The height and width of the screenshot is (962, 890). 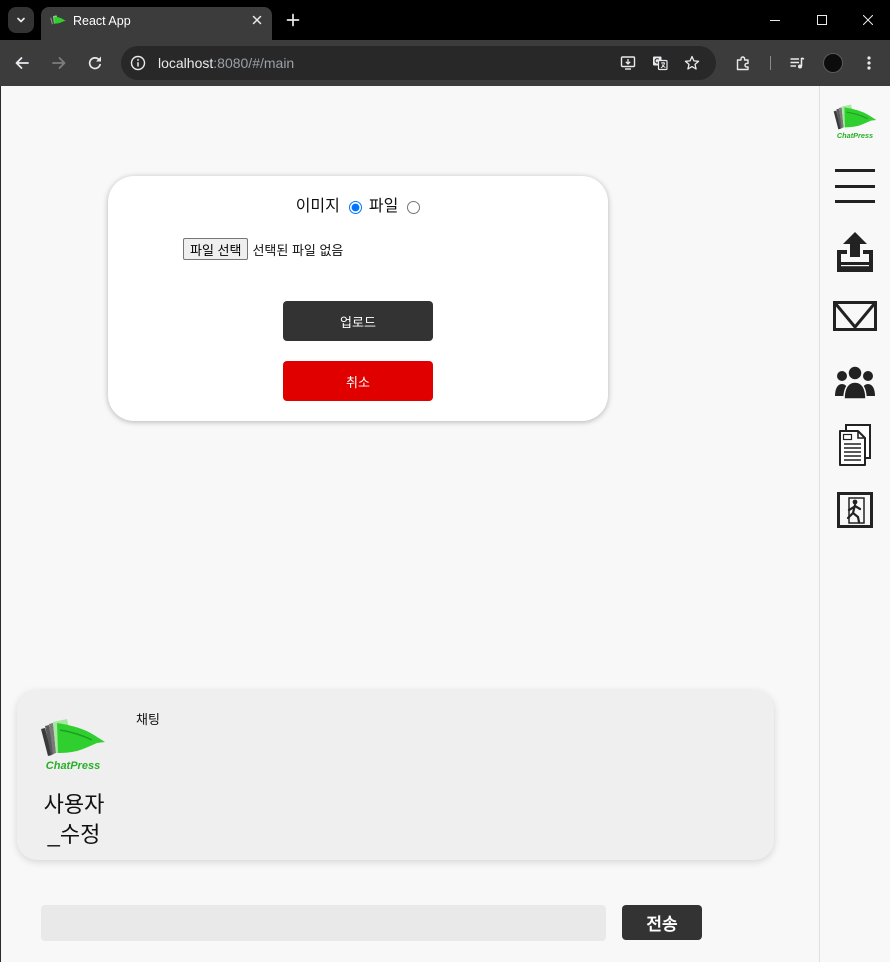 What do you see at coordinates (855, 135) in the screenshot?
I see `sidebar-logo-text: ChatPress` at bounding box center [855, 135].